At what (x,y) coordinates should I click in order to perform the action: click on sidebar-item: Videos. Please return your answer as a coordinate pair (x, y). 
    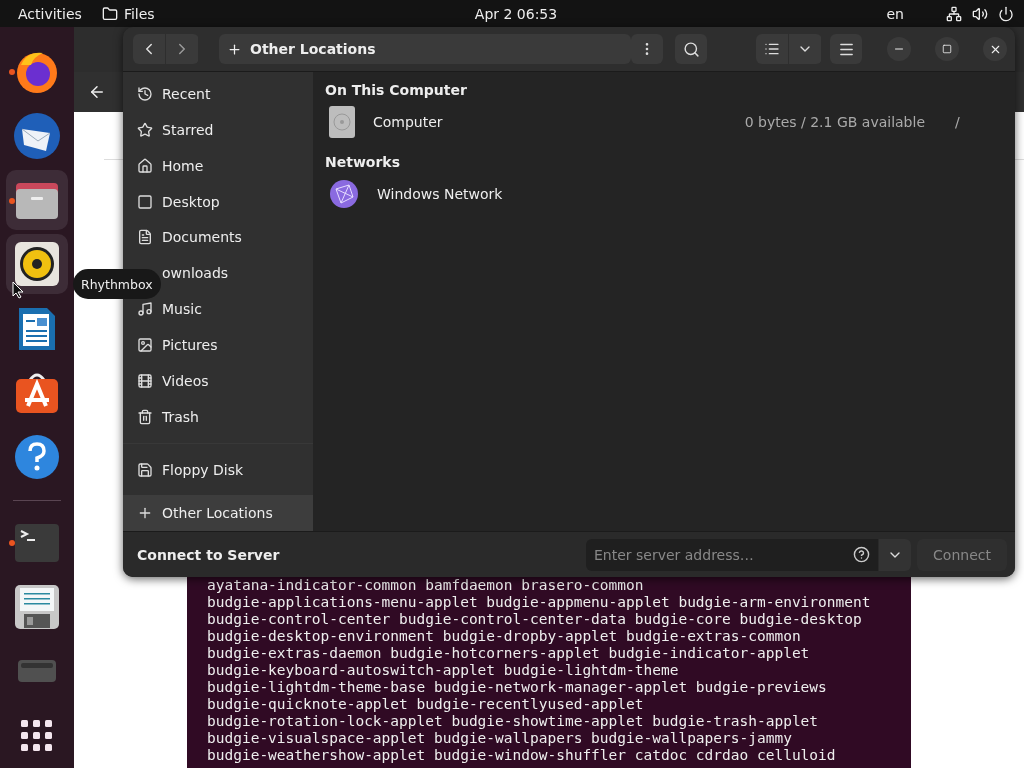
    Looking at the image, I should click on (218, 381).